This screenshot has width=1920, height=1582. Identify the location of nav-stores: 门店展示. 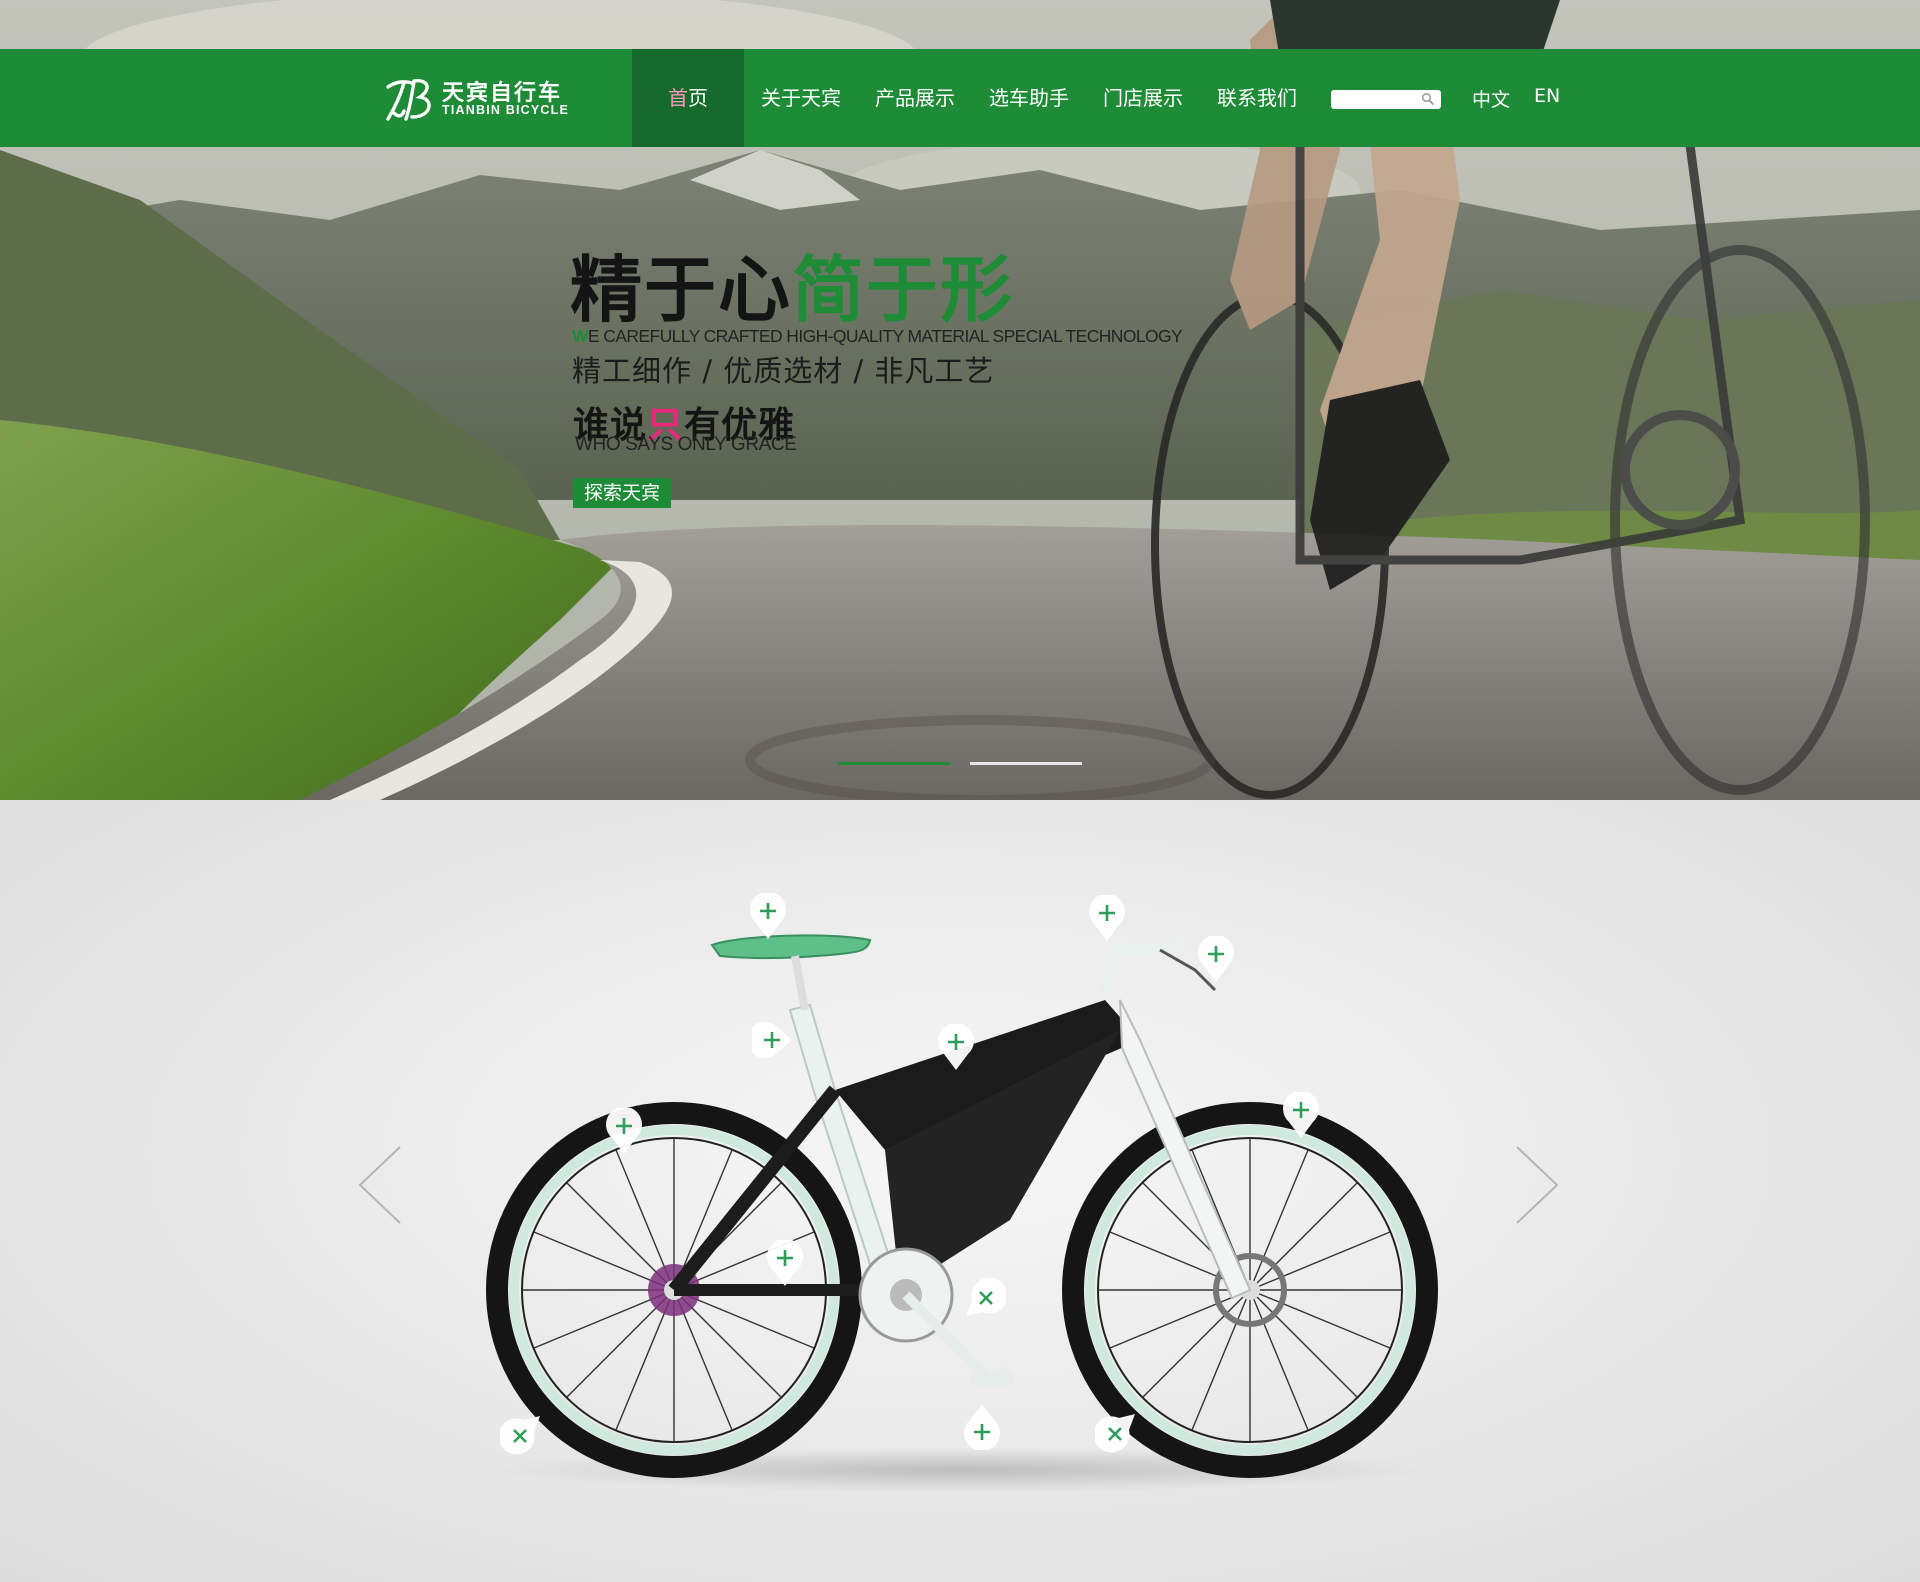
(1143, 98).